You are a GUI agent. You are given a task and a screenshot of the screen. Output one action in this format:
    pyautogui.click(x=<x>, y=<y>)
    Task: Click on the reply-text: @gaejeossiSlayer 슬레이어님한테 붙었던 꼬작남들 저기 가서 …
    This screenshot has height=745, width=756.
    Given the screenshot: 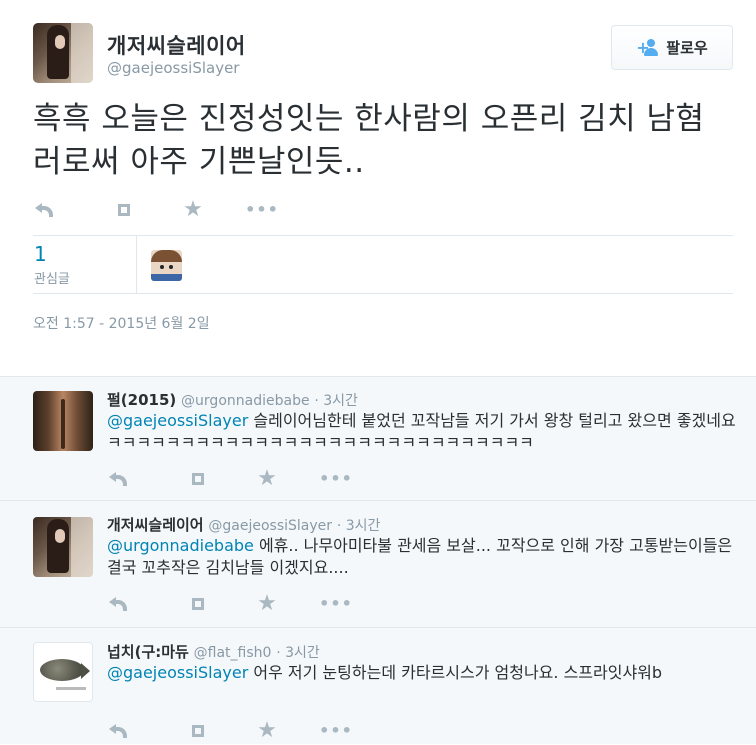 What is the action you would take?
    pyautogui.click(x=422, y=432)
    